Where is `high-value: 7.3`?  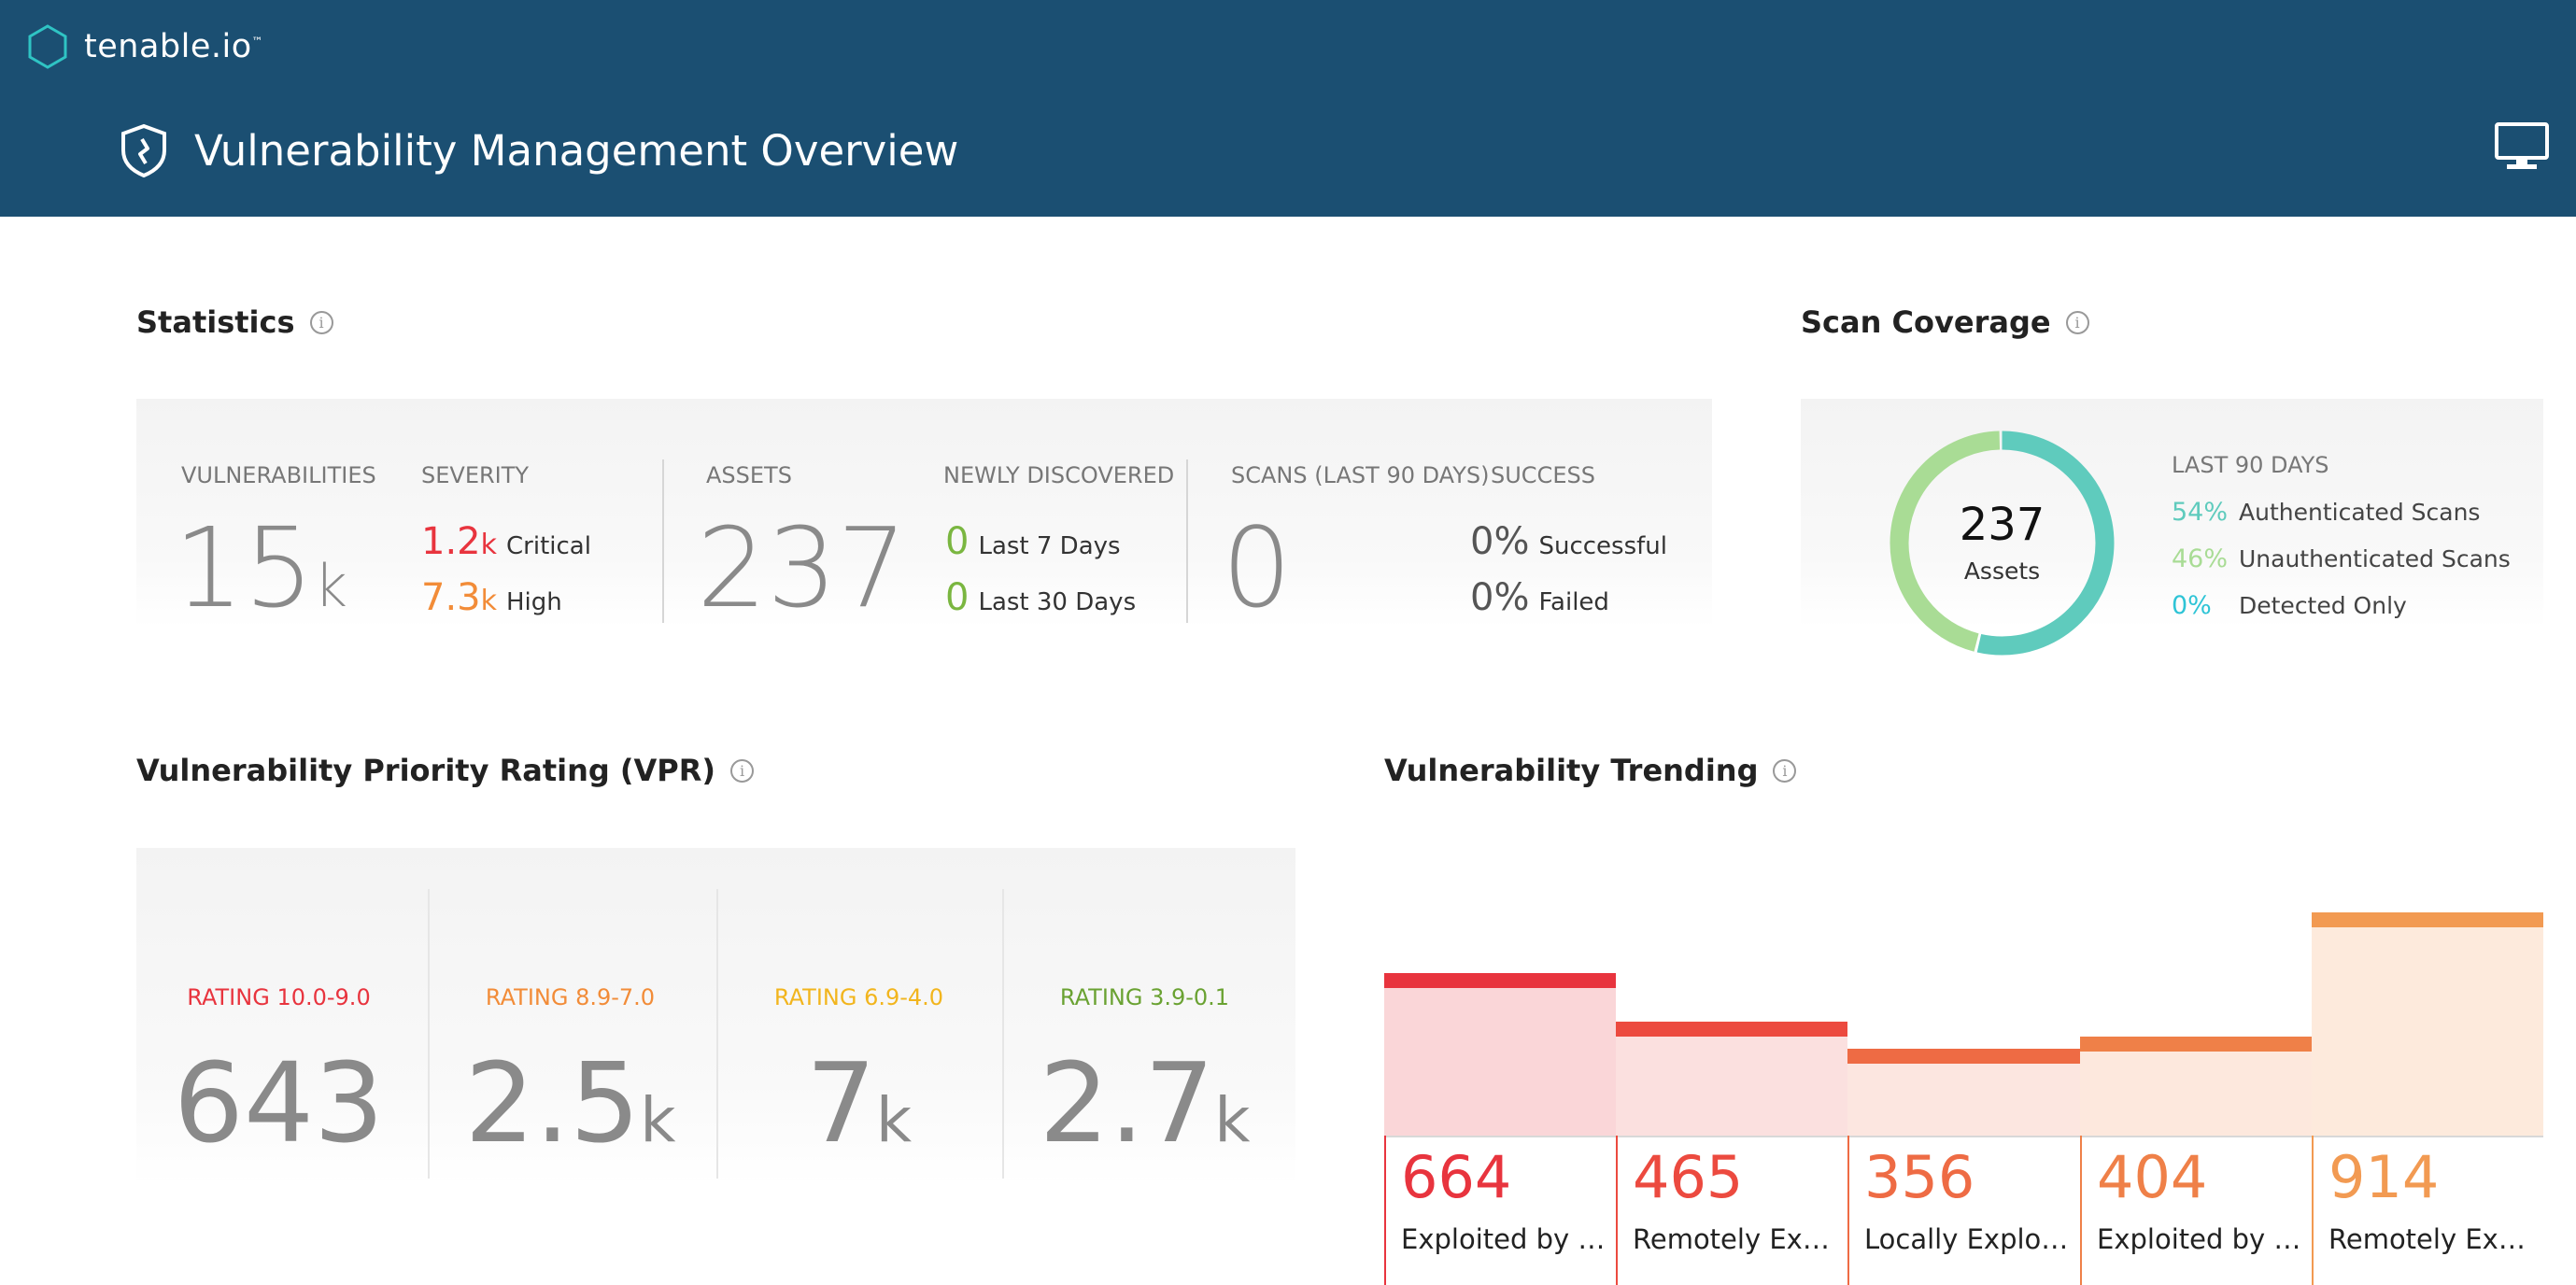
high-value: 7.3 is located at coordinates (451, 597).